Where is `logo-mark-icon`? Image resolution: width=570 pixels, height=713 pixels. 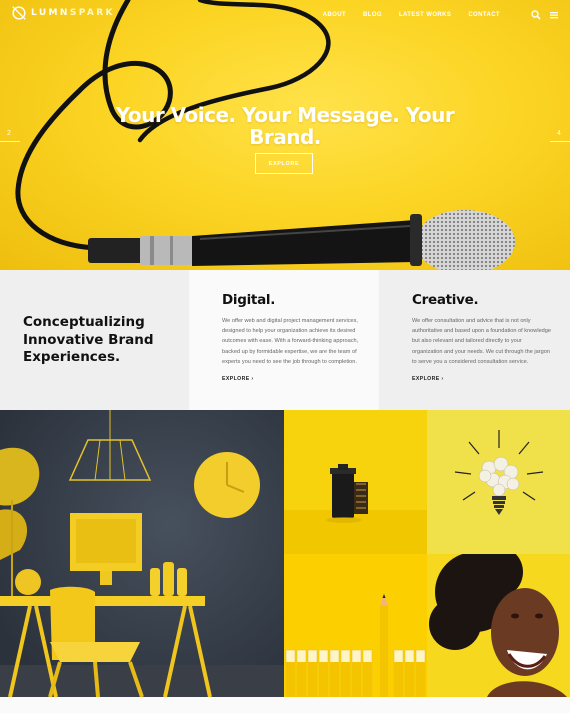
logo-mark-icon is located at coordinates (19, 13).